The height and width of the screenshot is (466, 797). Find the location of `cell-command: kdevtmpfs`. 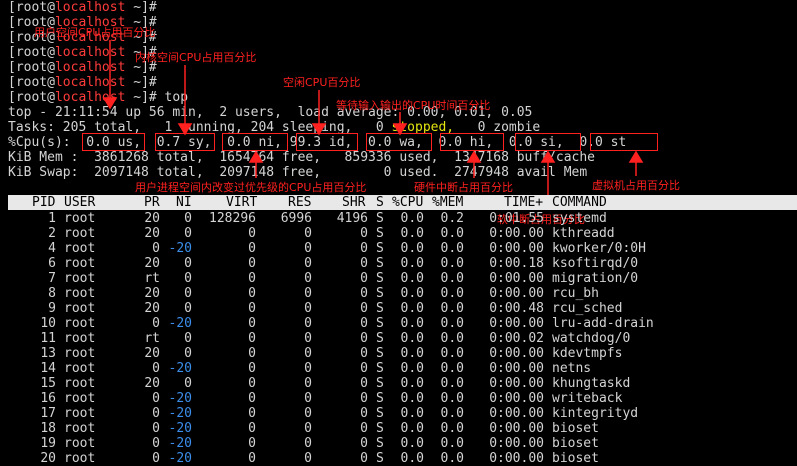

cell-command: kdevtmpfs is located at coordinates (587, 353).